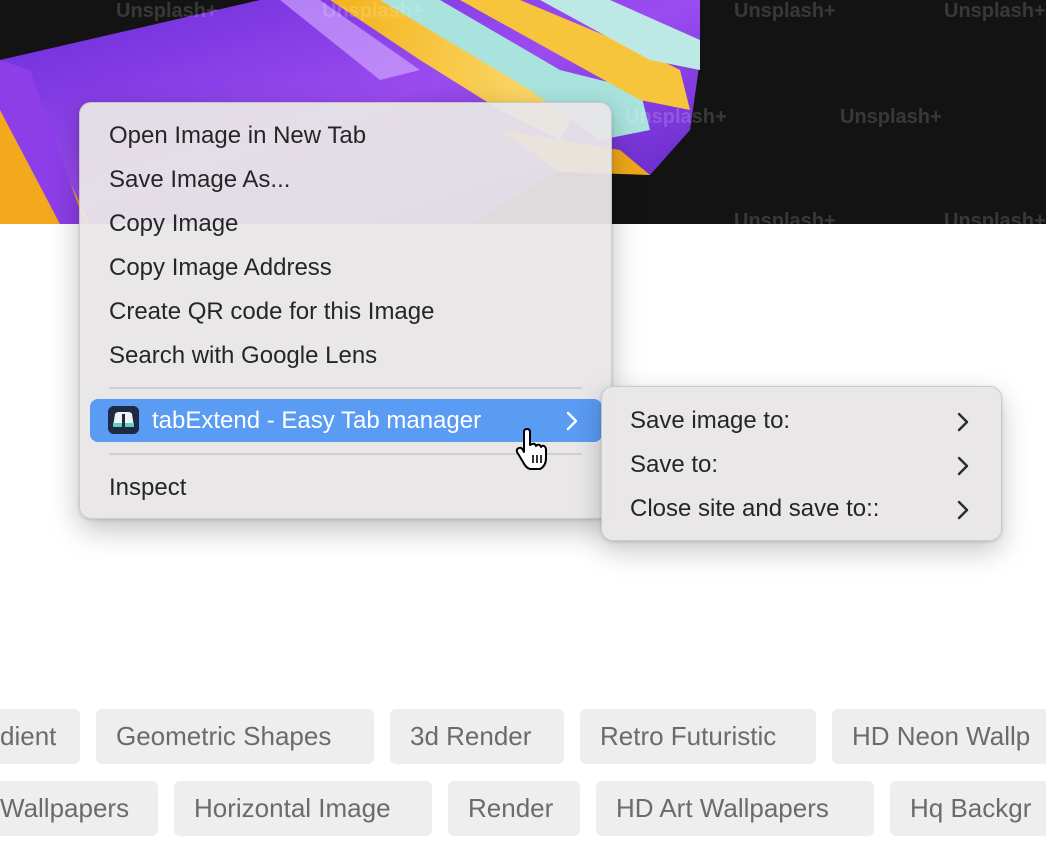 Image resolution: width=1046 pixels, height=844 pixels. Describe the element at coordinates (735, 808) in the screenshot. I see `tag-button: HD Art Wallpapers` at that location.